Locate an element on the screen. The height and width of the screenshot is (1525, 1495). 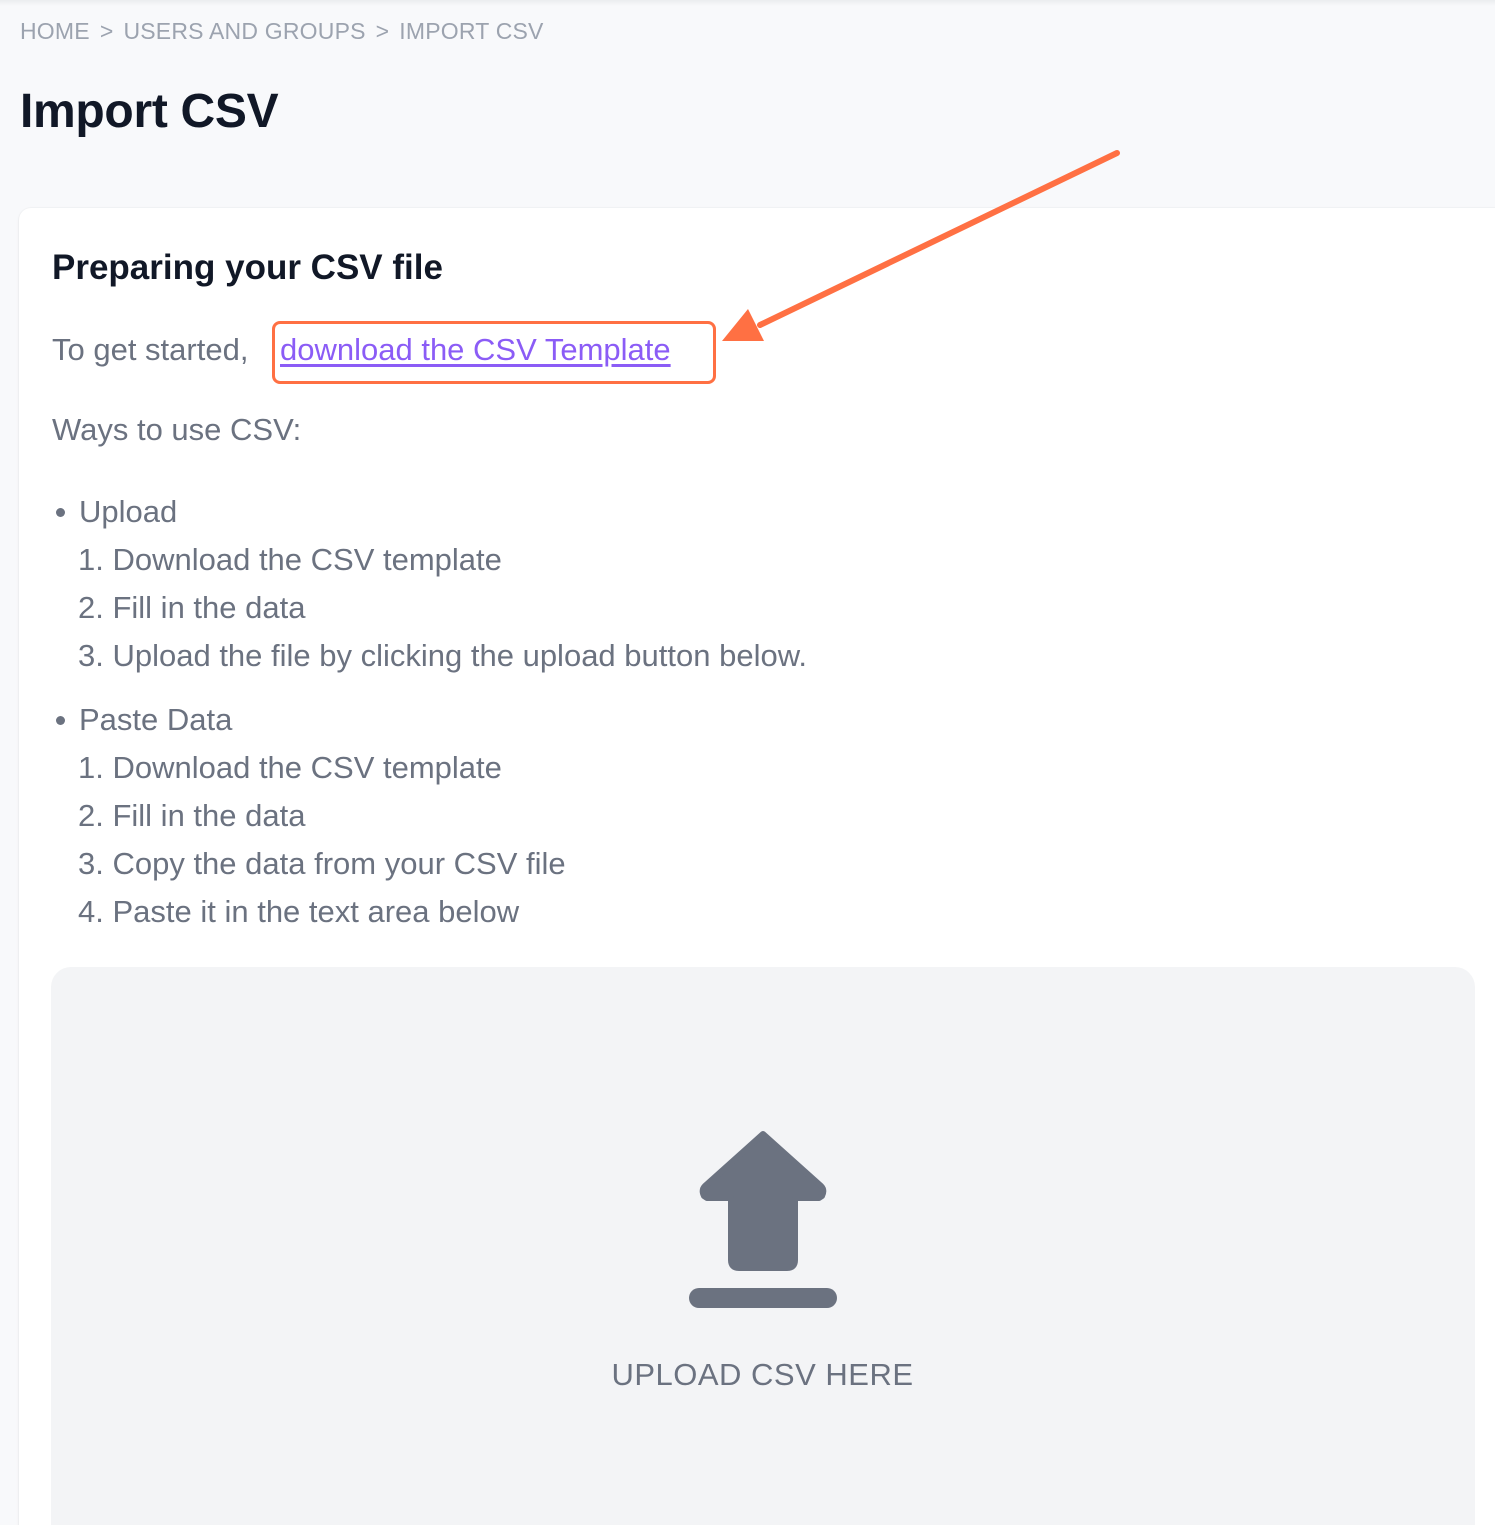
breadcrumb: HOME > USERS AND GROUPS > IMPORT CSV is located at coordinates (282, 31).